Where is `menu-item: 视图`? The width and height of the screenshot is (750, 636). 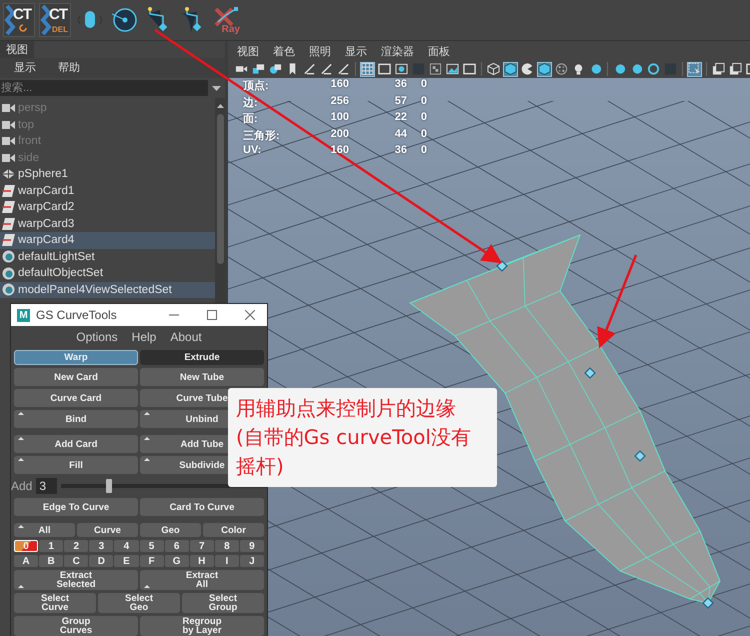
menu-item: 视图 is located at coordinates (248, 51).